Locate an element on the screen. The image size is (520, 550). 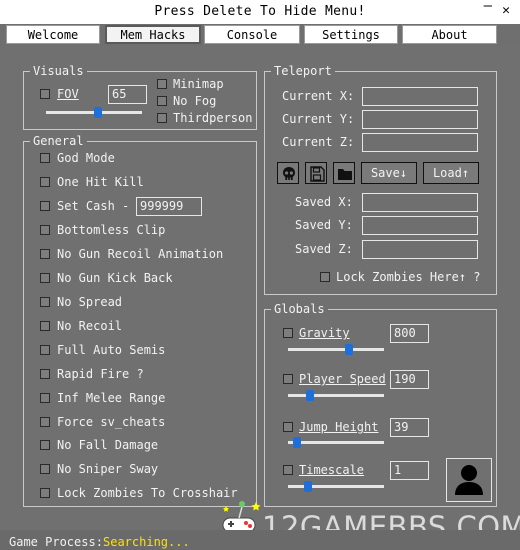
timescale-checkbox is located at coordinates (288, 470).